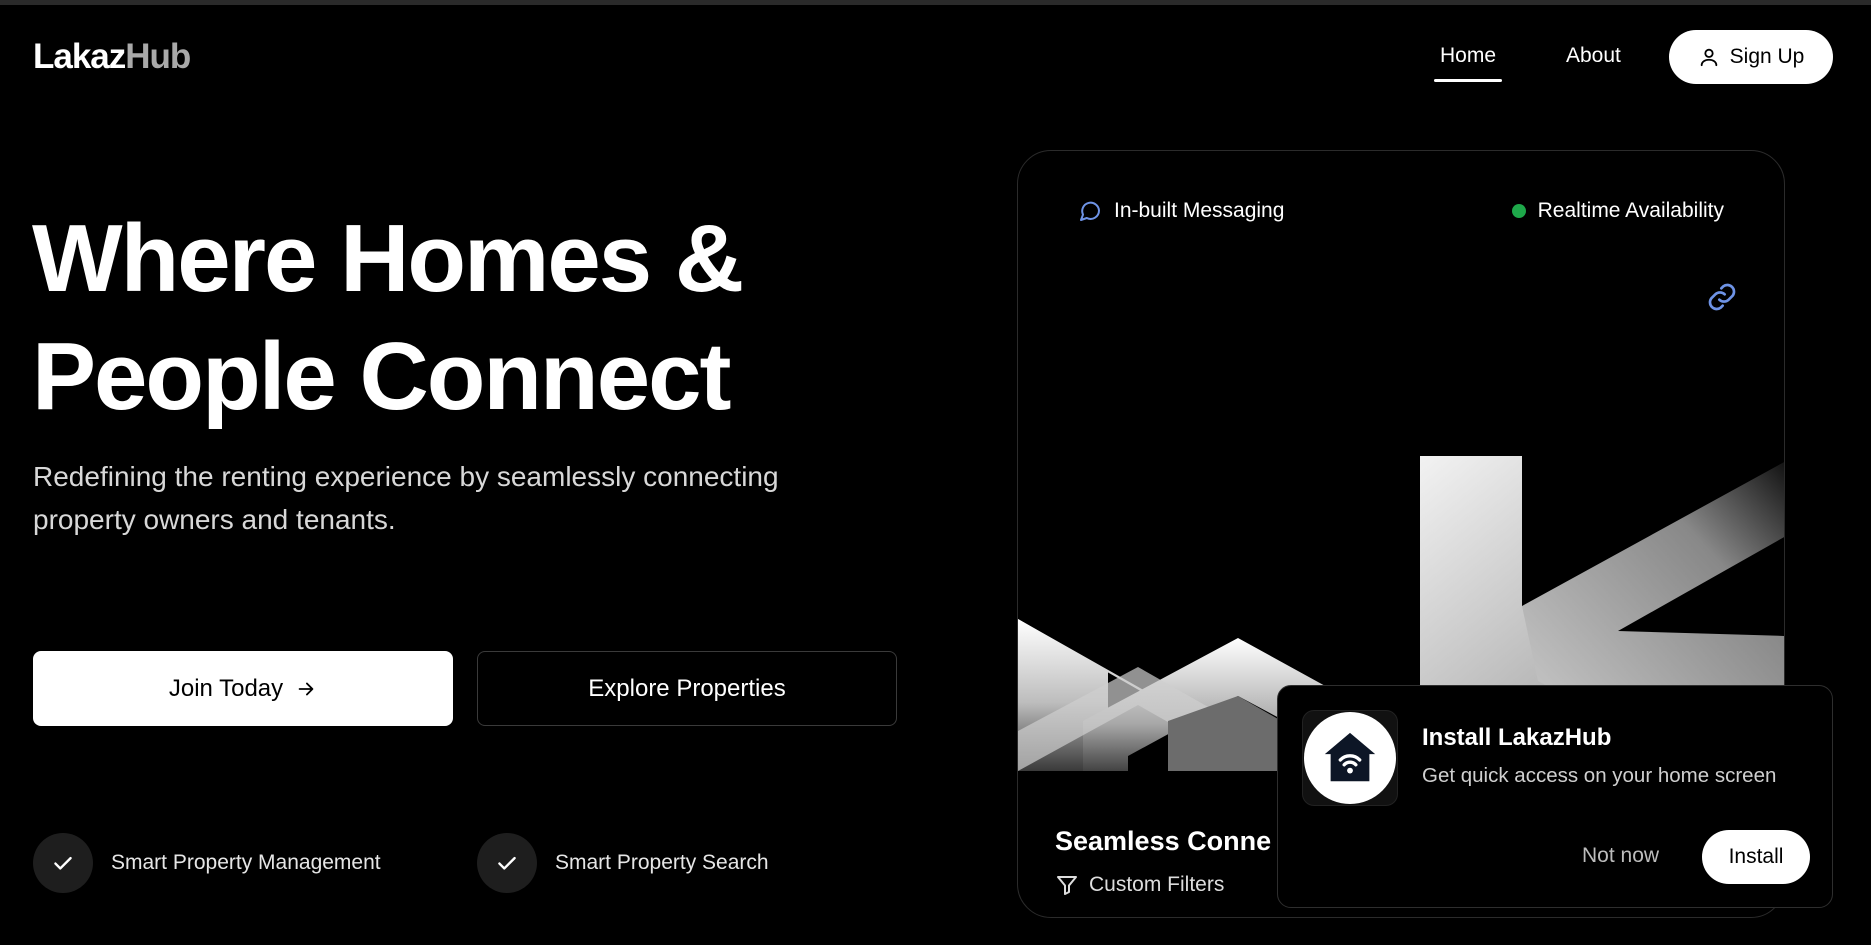 The height and width of the screenshot is (945, 1871). I want to click on realtime-badge-label: Realtime Availability, so click(1630, 210).